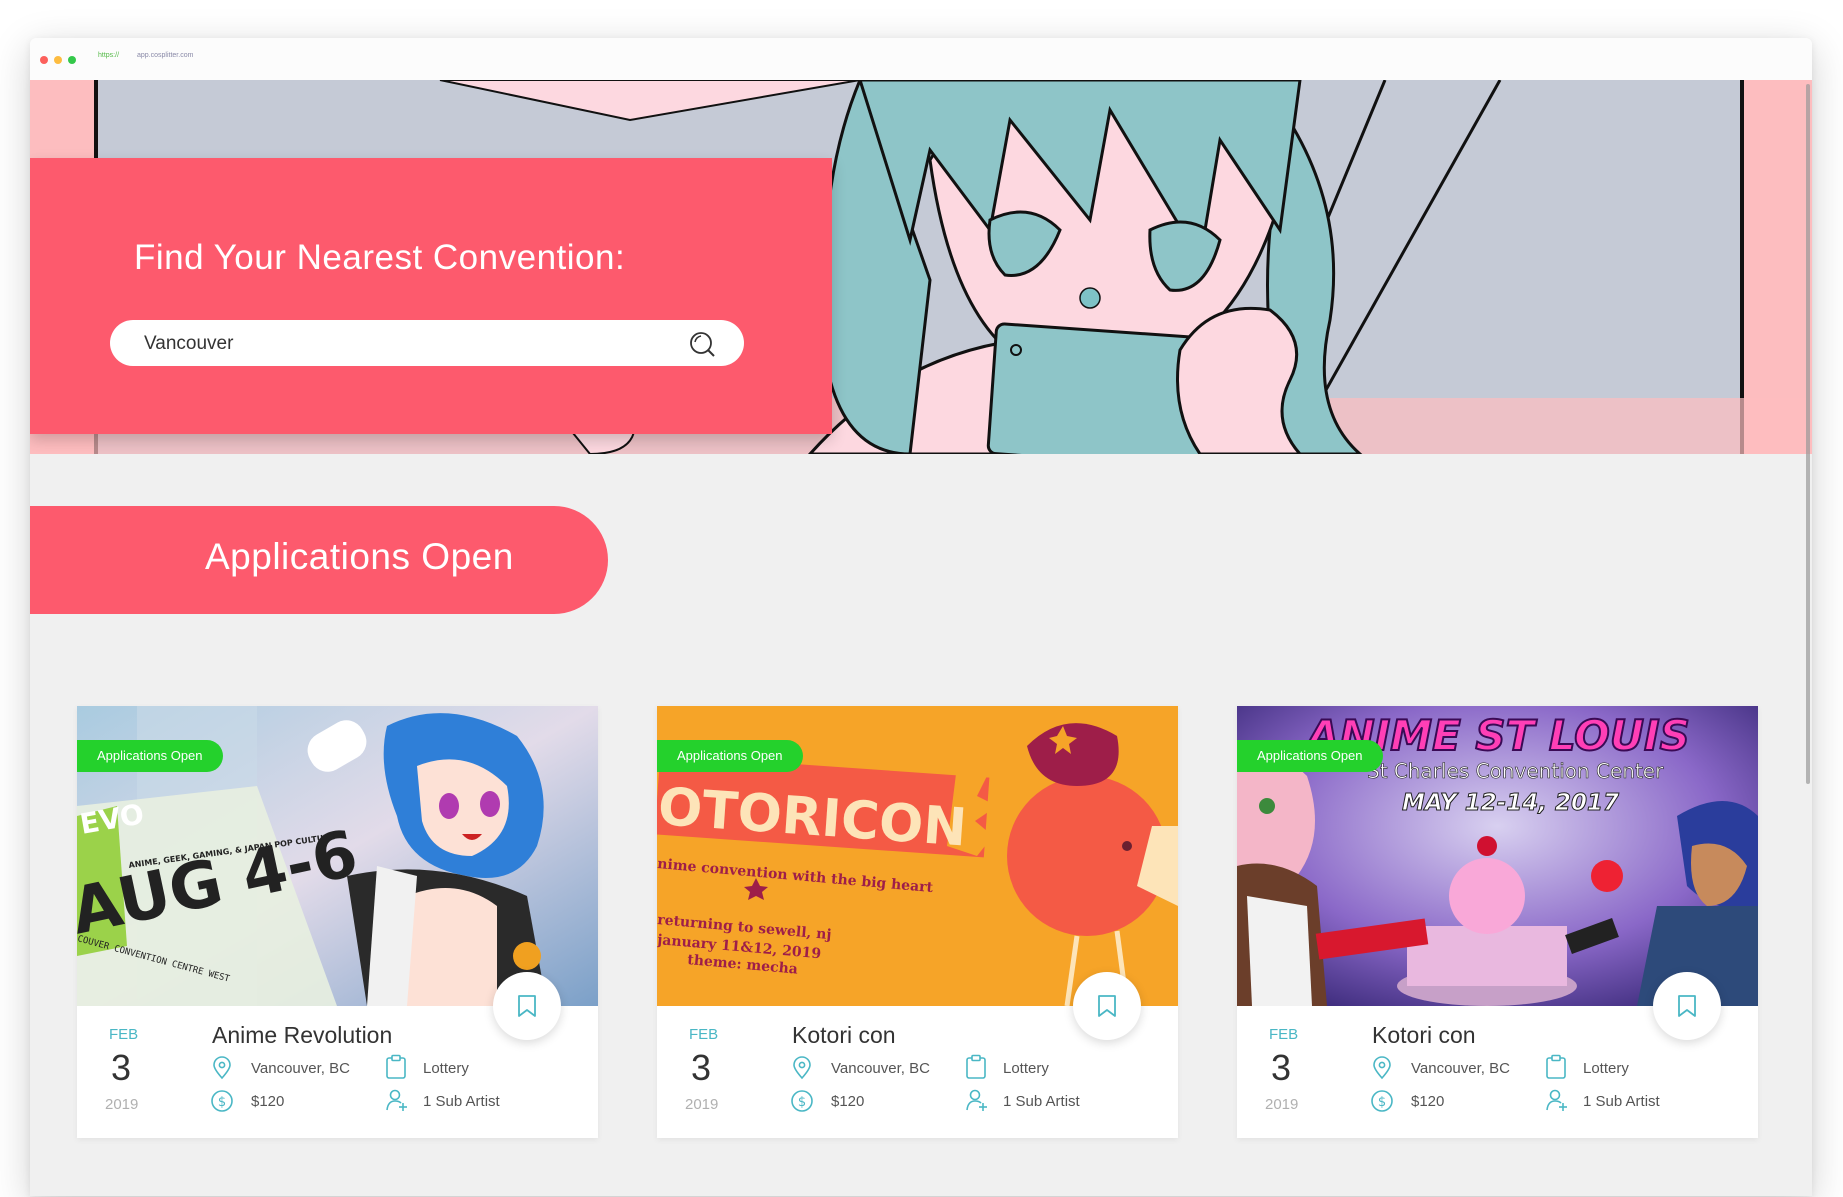  What do you see at coordinates (58, 60) in the screenshot?
I see `minimize-window-button` at bounding box center [58, 60].